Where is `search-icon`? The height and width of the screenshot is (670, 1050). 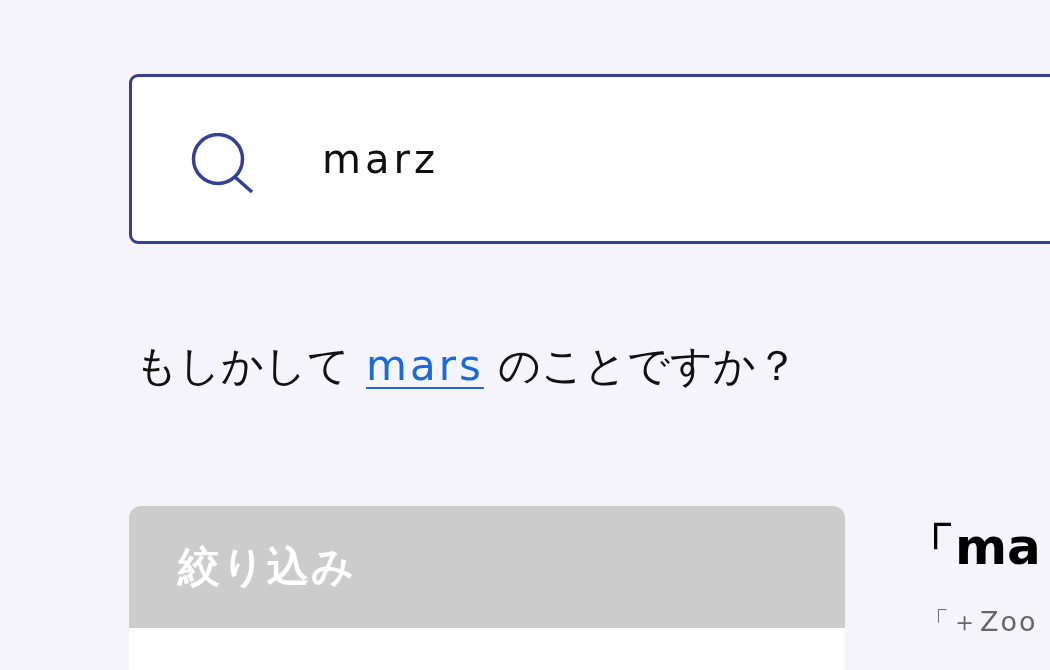
search-icon is located at coordinates (222, 163).